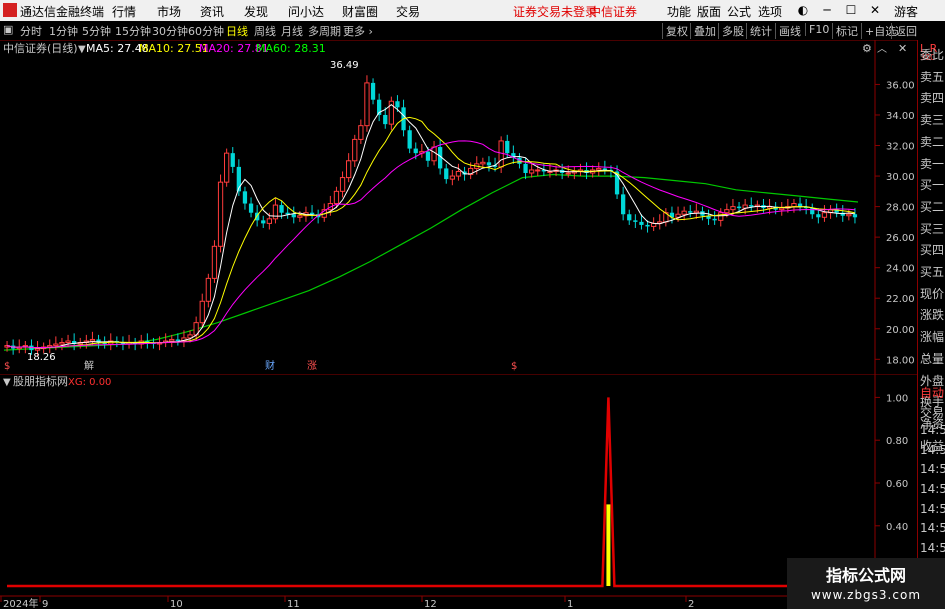  What do you see at coordinates (932, 412) in the screenshot?
I see `panel-item: 交易` at bounding box center [932, 412].